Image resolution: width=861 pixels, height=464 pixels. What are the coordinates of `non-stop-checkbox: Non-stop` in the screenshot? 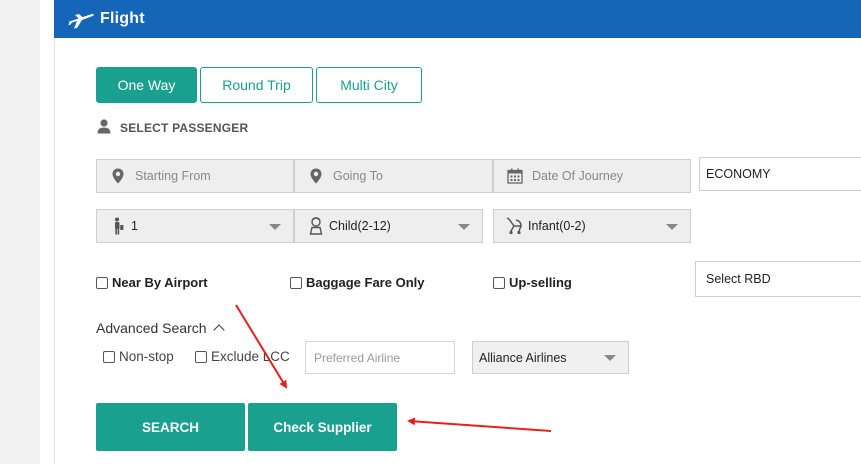 It's located at (138, 356).